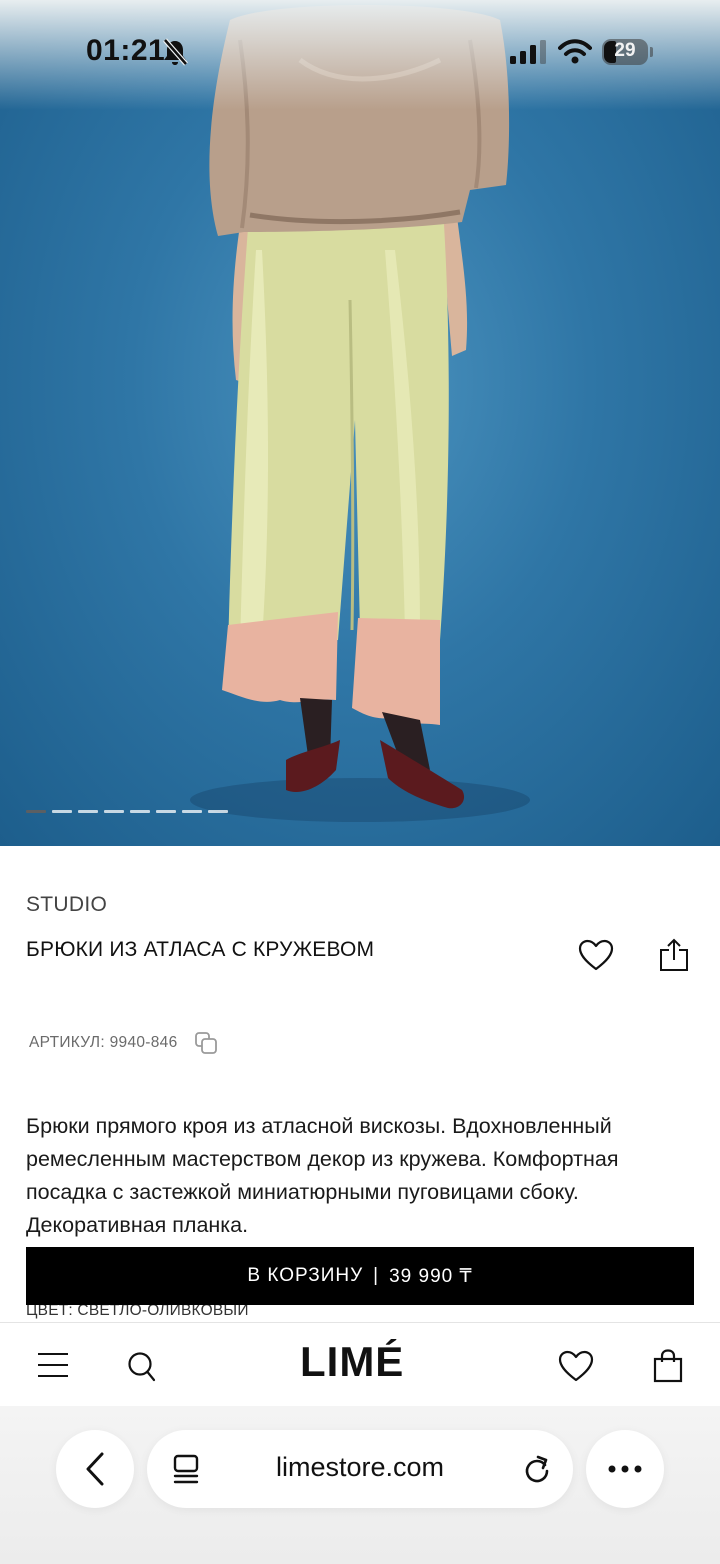  I want to click on battery-cap, so click(651, 52).